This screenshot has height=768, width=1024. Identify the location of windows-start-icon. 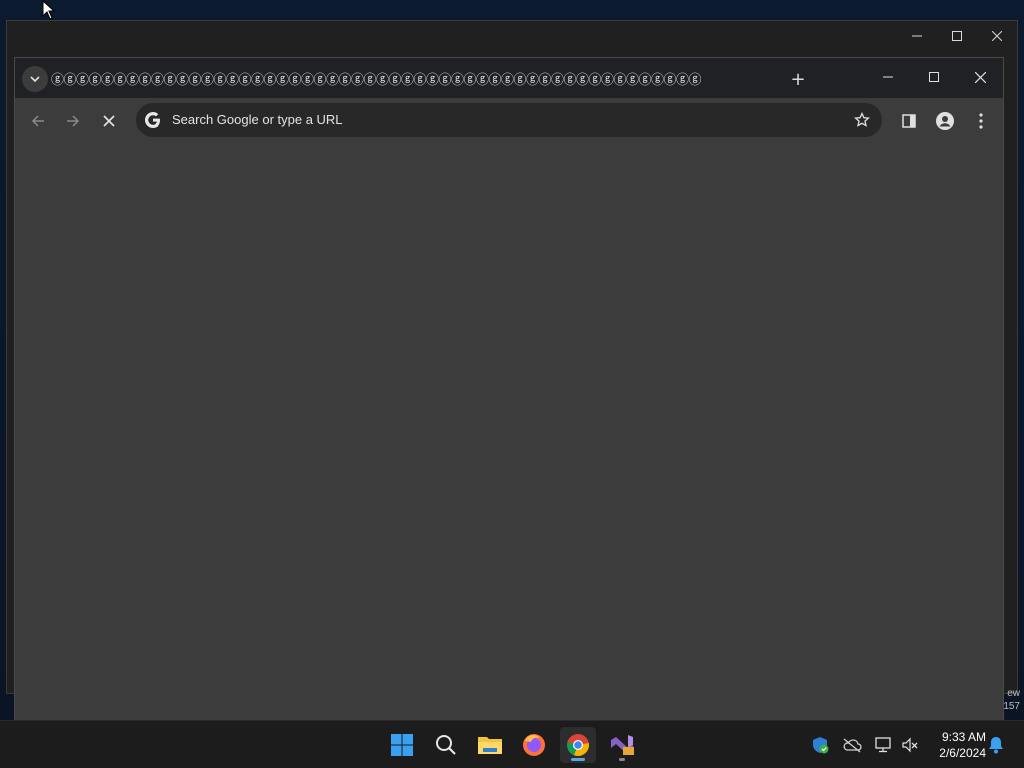
(402, 745).